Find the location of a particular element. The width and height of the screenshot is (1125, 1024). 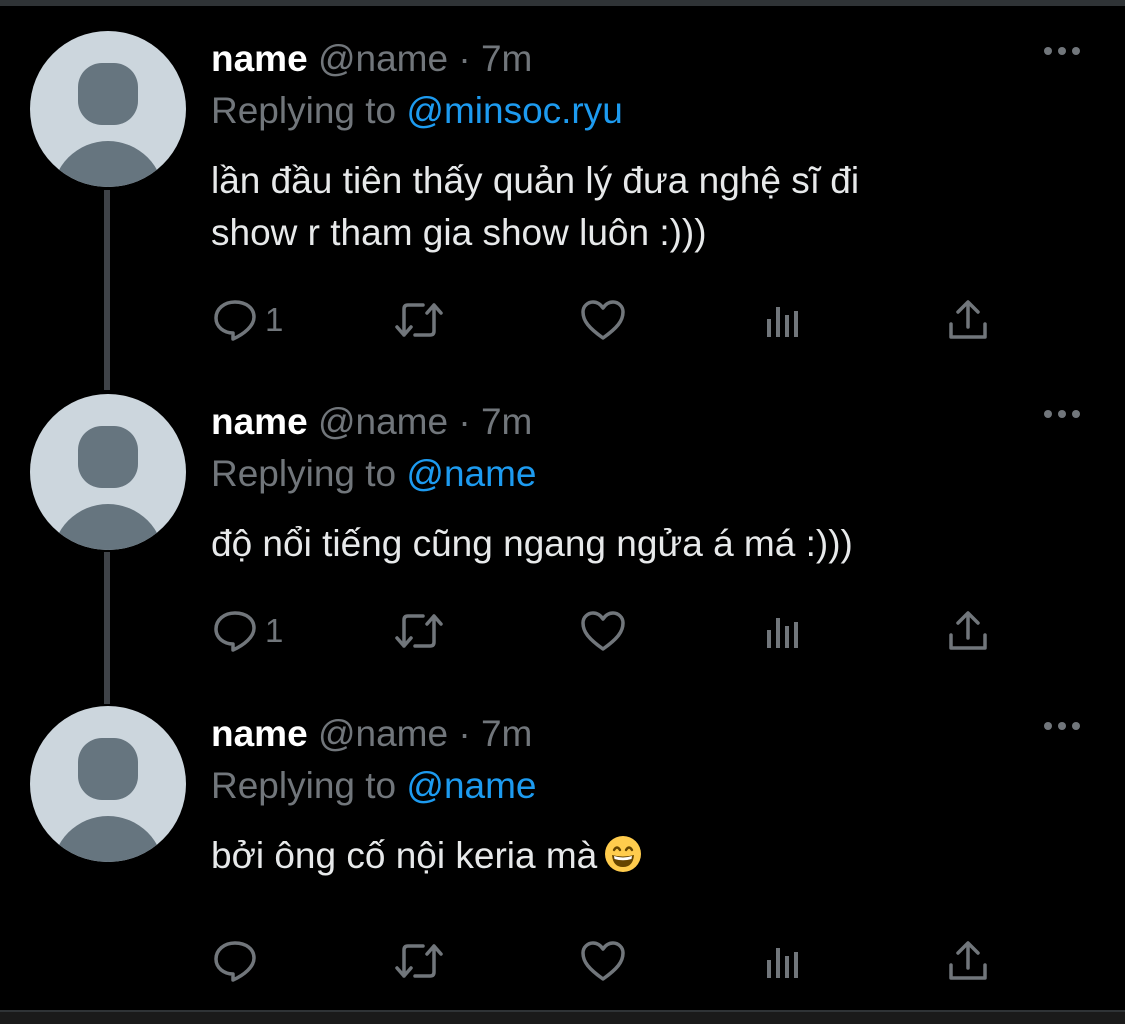

tweet-text-line: bởi ông cố nội keria mà is located at coordinates (621, 859).